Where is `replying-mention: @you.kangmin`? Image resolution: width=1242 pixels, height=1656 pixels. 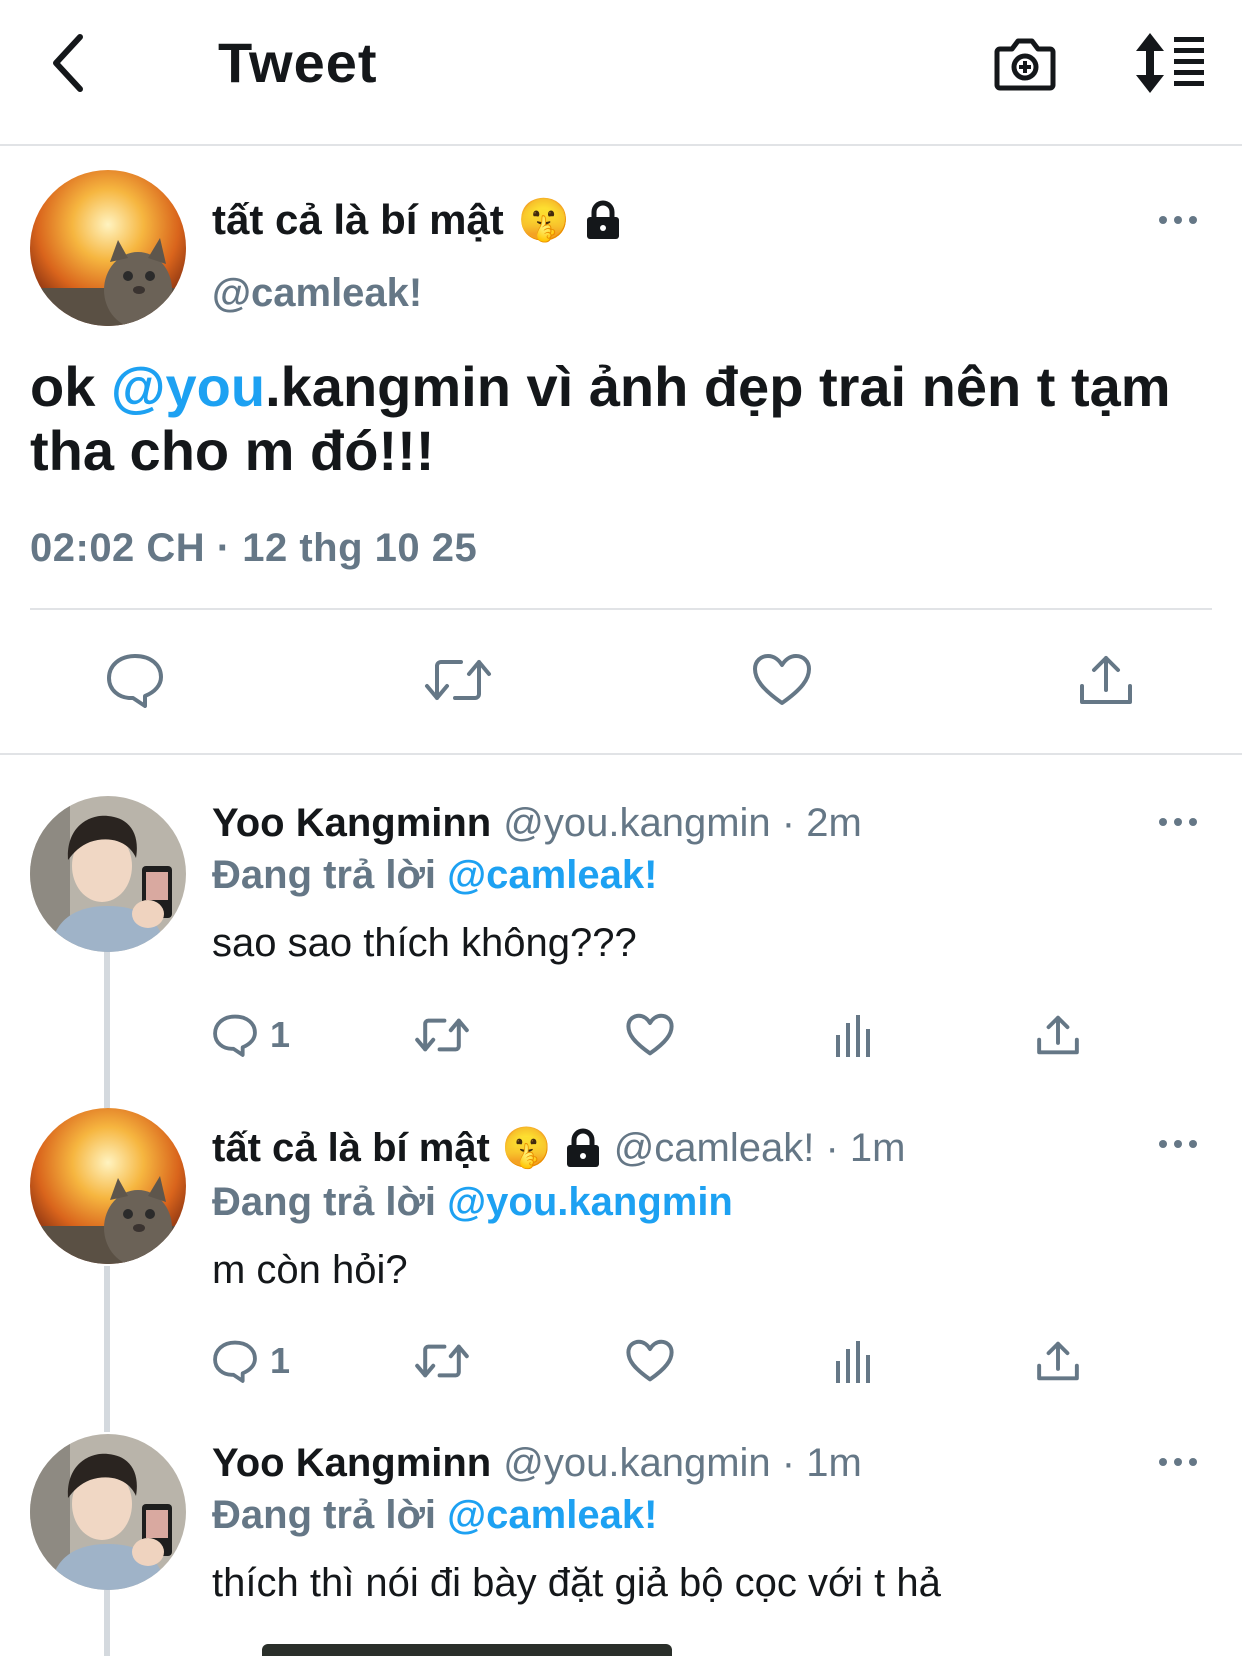 replying-mention: @you.kangmin is located at coordinates (590, 1202).